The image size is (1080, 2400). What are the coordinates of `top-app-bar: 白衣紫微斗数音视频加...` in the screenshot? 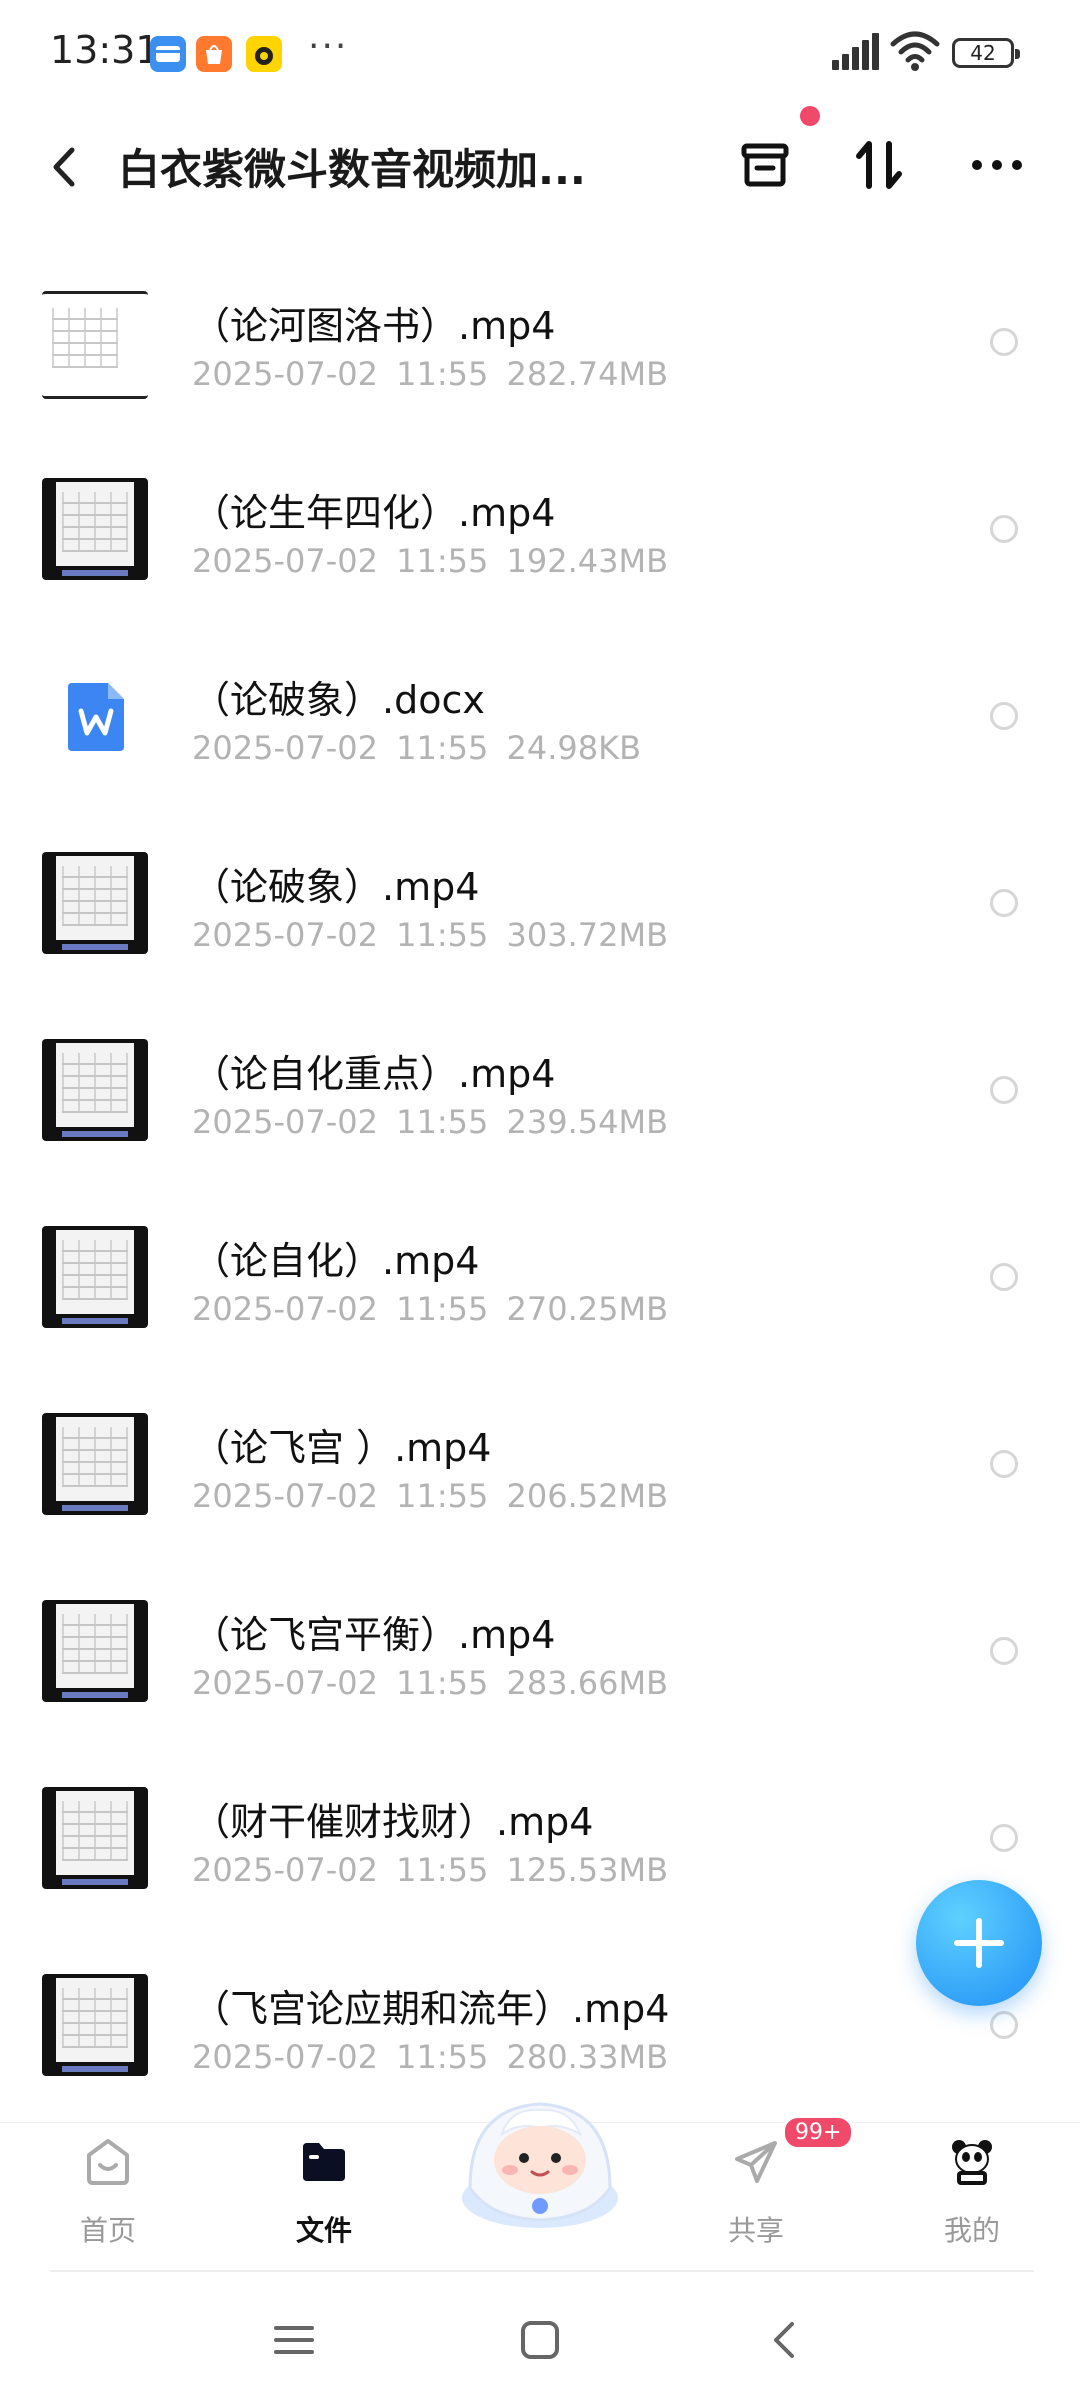 It's located at (540, 168).